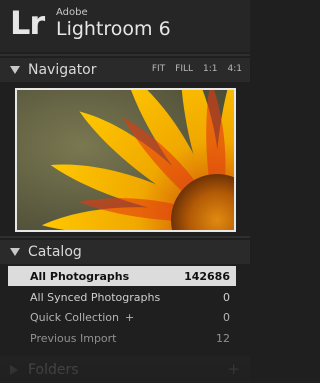 Image resolution: width=320 pixels, height=383 pixels. What do you see at coordinates (130, 317) in the screenshot?
I see `plus-icon: +` at bounding box center [130, 317].